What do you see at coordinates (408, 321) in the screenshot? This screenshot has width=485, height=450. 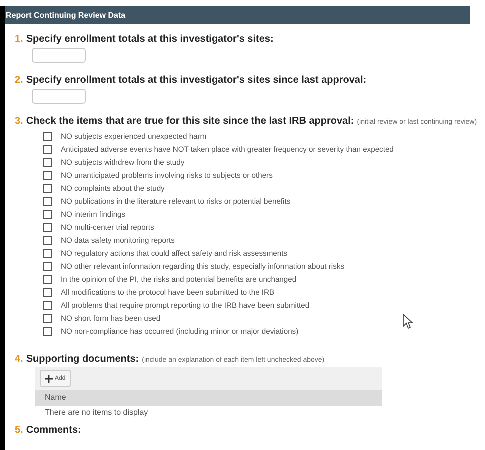 I see `mouse-pointer-icon` at bounding box center [408, 321].